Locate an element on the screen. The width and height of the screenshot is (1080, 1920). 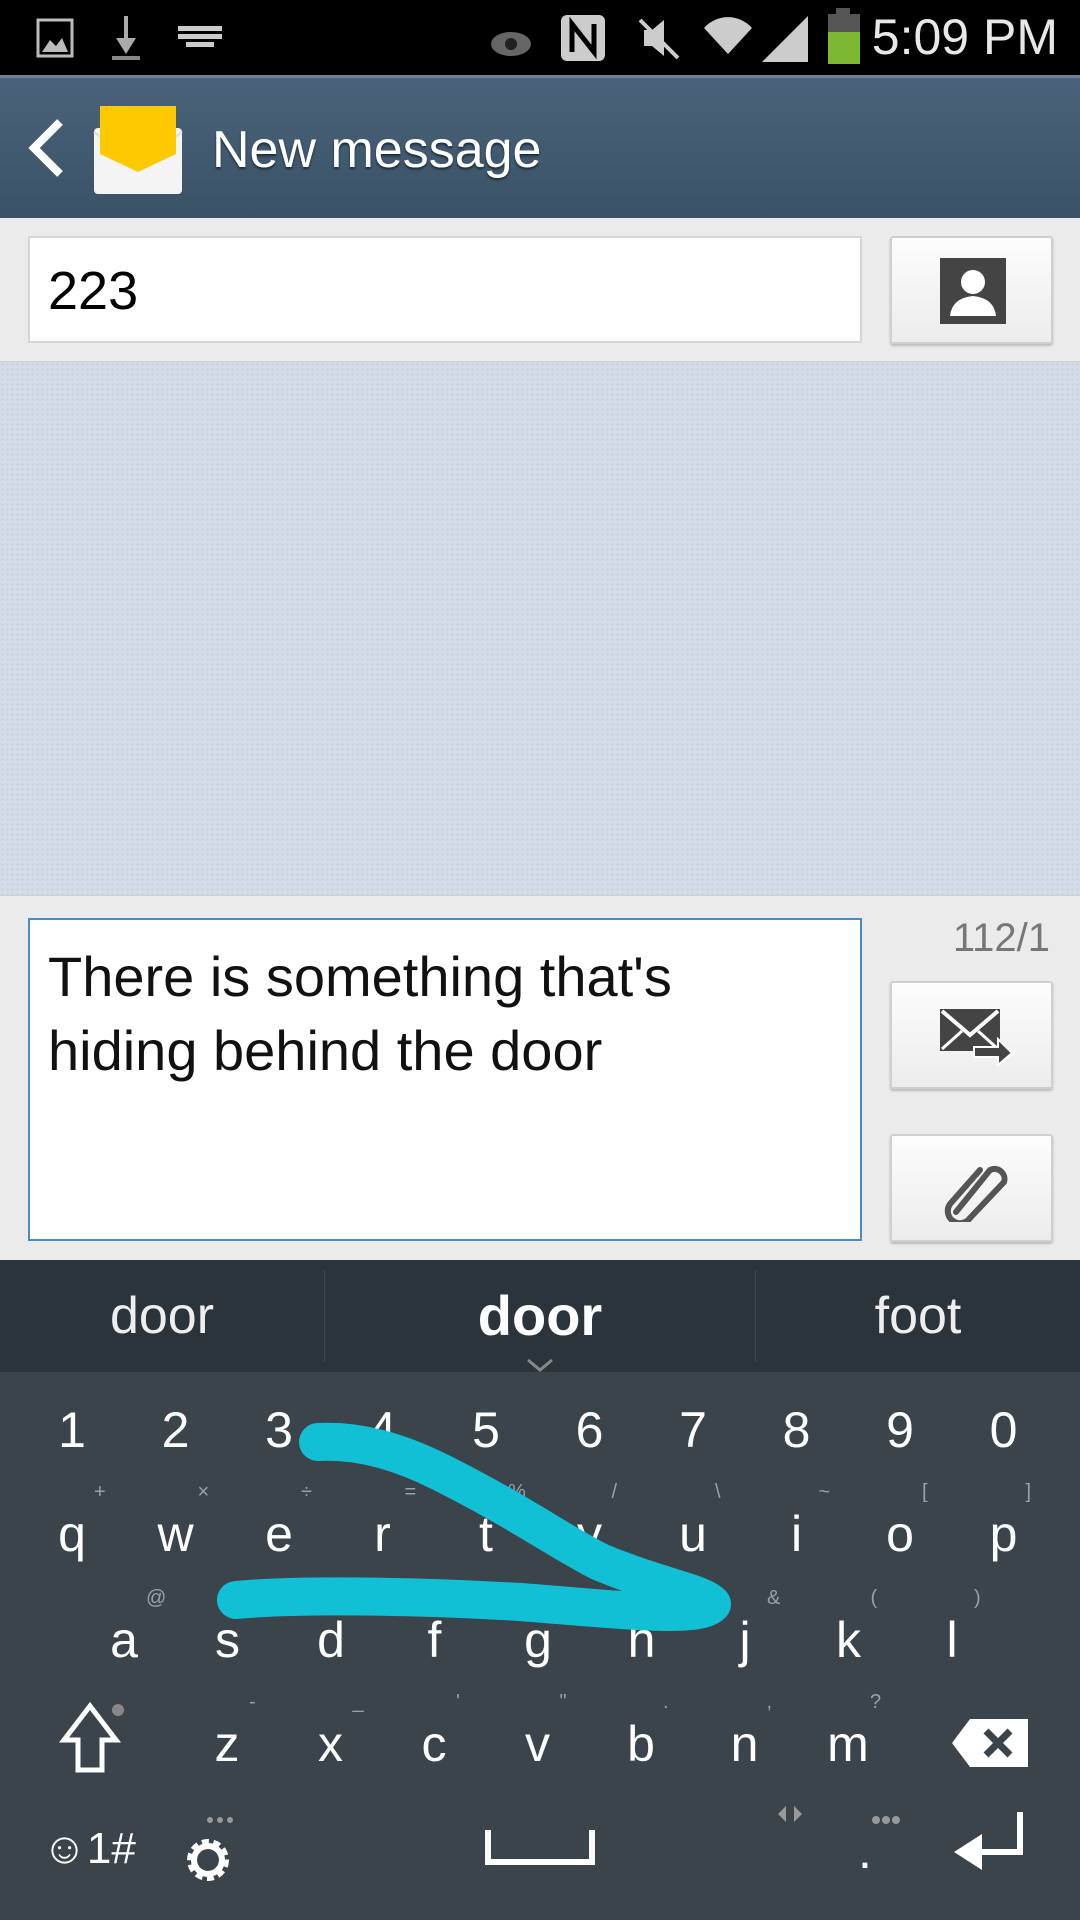
nfc-icon is located at coordinates (583, 38).